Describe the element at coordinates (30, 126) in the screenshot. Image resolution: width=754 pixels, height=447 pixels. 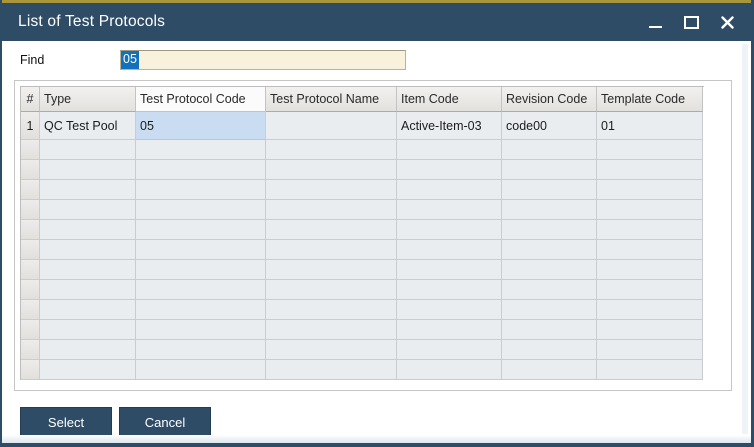
I see `row-number-cell: 1` at that location.